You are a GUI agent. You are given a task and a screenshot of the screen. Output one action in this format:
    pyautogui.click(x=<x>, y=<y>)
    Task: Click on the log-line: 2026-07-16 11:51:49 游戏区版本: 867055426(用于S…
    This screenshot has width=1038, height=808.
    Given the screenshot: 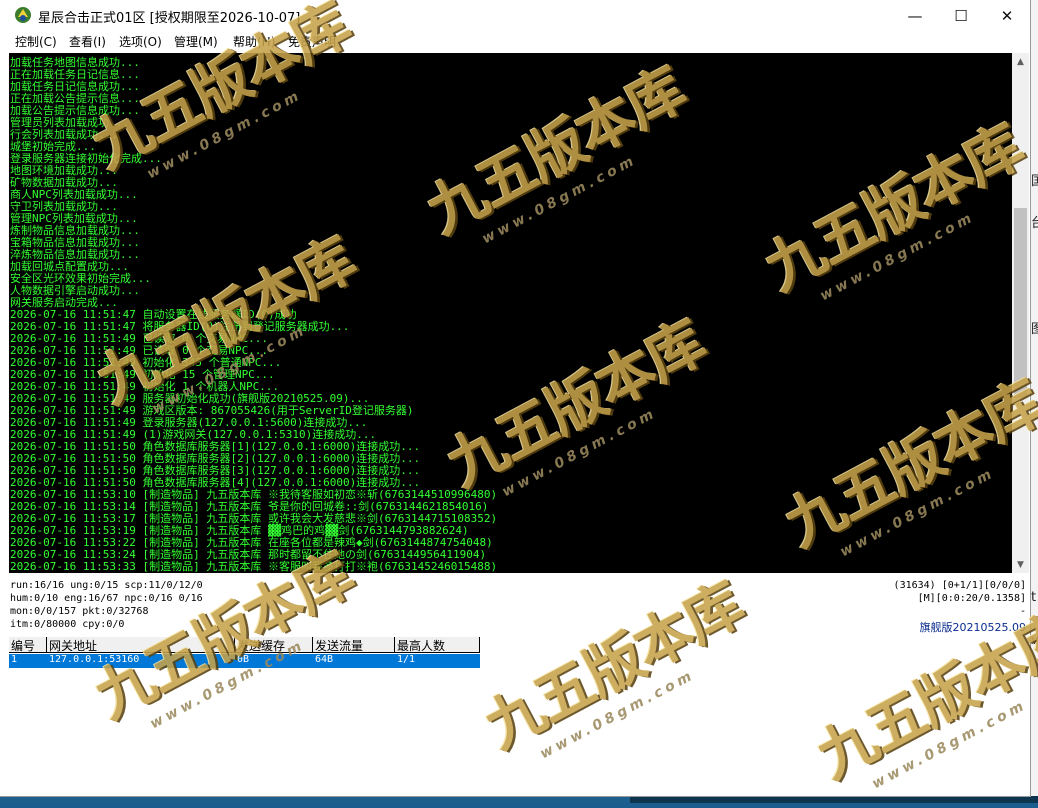 What is the action you would take?
    pyautogui.click(x=212, y=410)
    